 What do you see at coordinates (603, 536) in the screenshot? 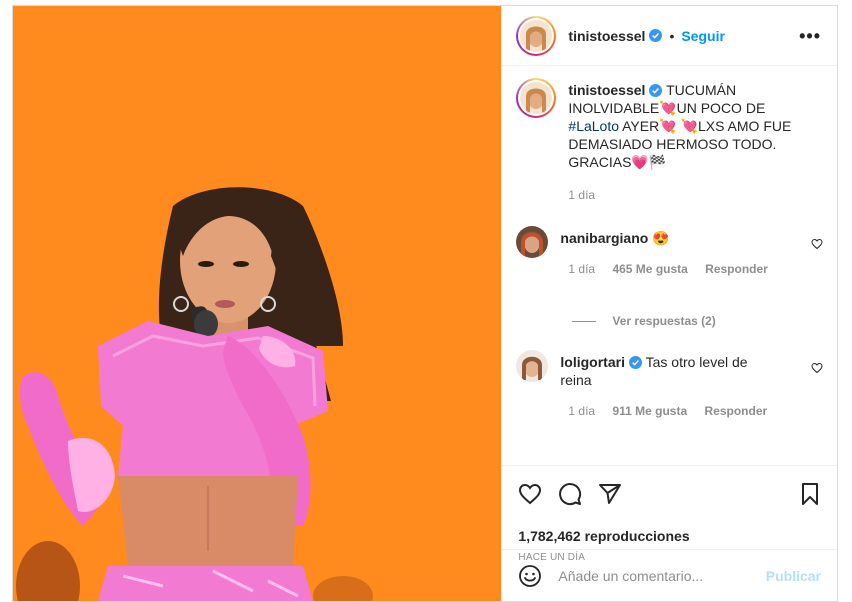
I see `view-count: 1,782,462 reproducciones` at bounding box center [603, 536].